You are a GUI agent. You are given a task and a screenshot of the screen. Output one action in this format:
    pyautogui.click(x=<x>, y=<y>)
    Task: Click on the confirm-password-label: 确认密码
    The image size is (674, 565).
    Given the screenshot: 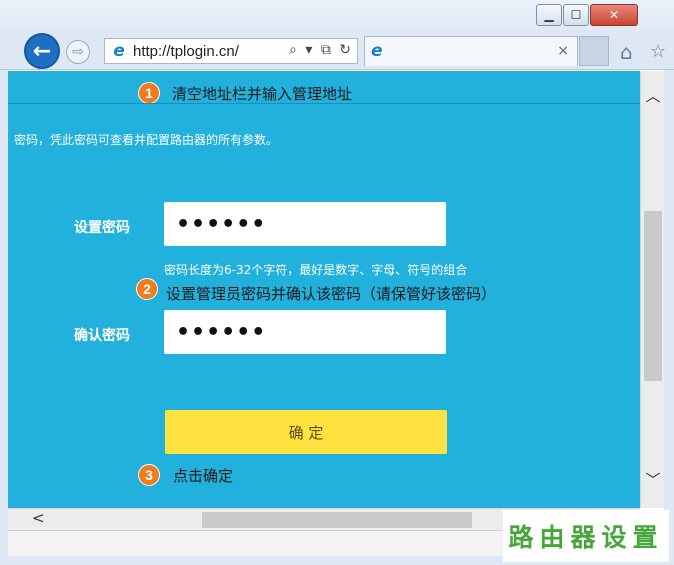 What is the action you would take?
    pyautogui.click(x=102, y=336)
    